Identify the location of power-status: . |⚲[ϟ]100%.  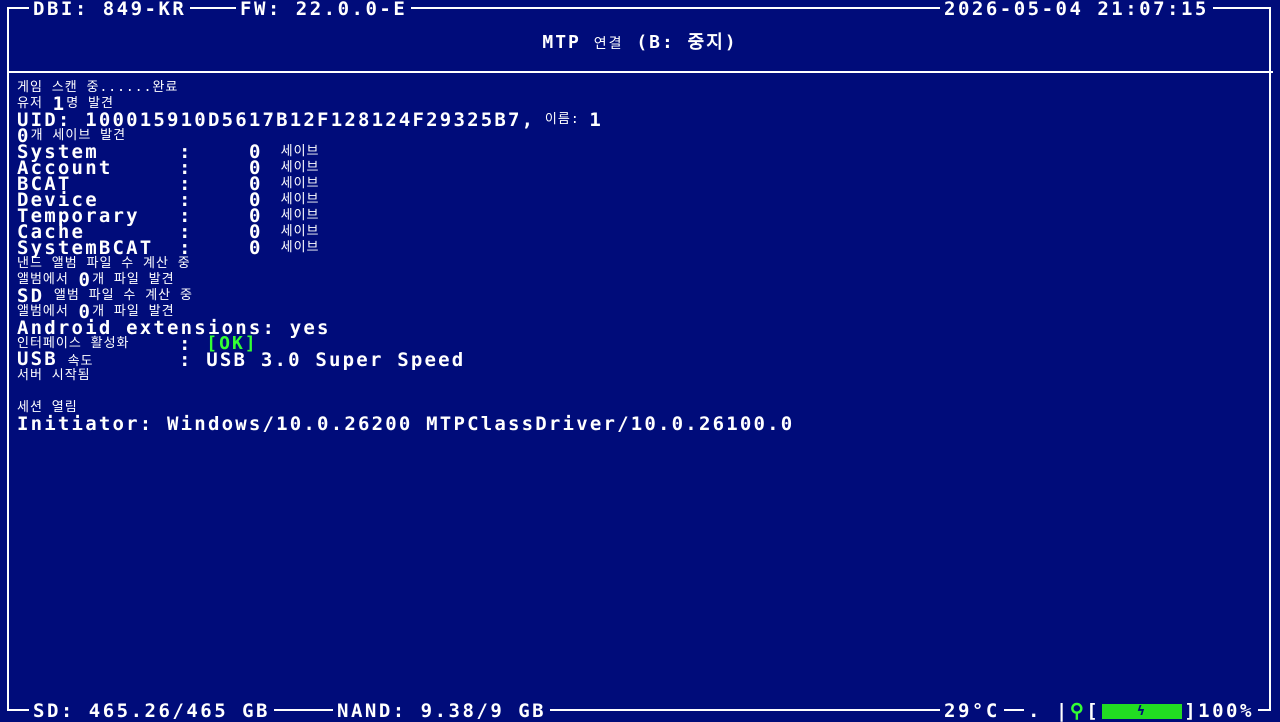
(1141, 711).